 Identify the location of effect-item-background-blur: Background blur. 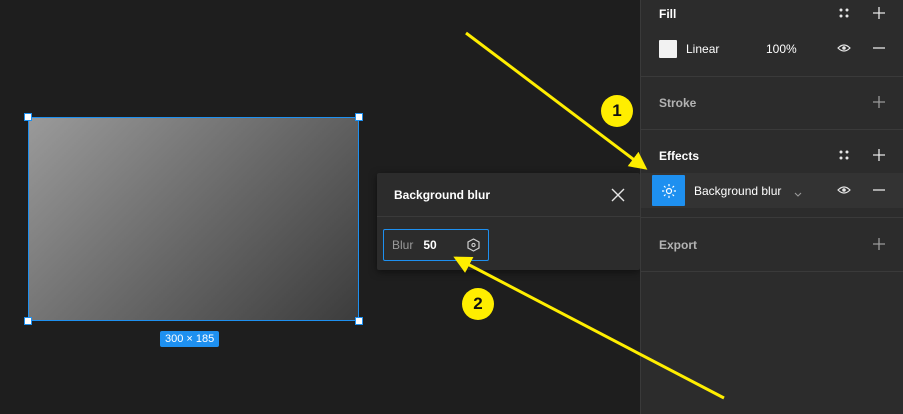
(772, 190).